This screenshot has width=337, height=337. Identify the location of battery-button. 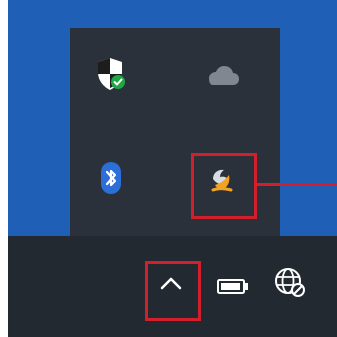
(233, 286).